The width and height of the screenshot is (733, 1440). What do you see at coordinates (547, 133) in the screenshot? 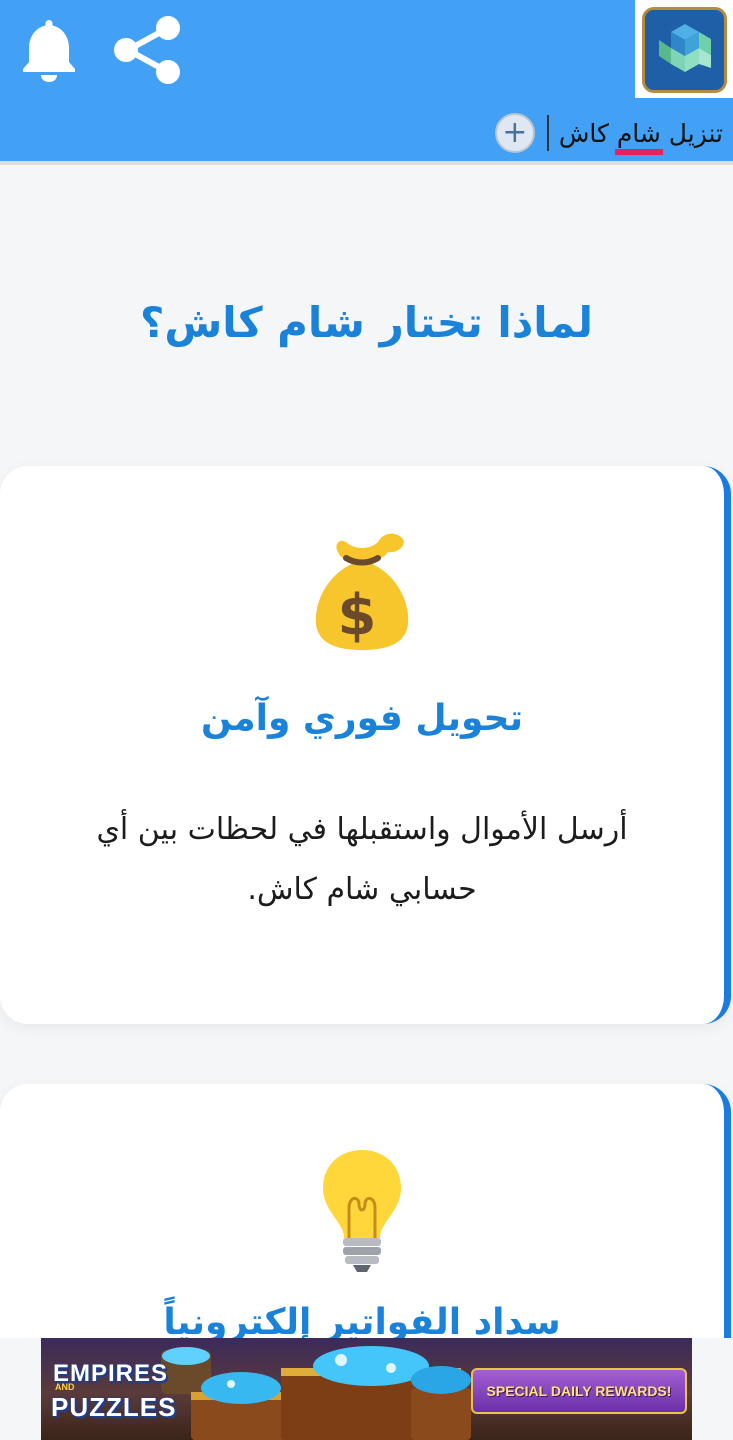
I see `title-divider` at bounding box center [547, 133].